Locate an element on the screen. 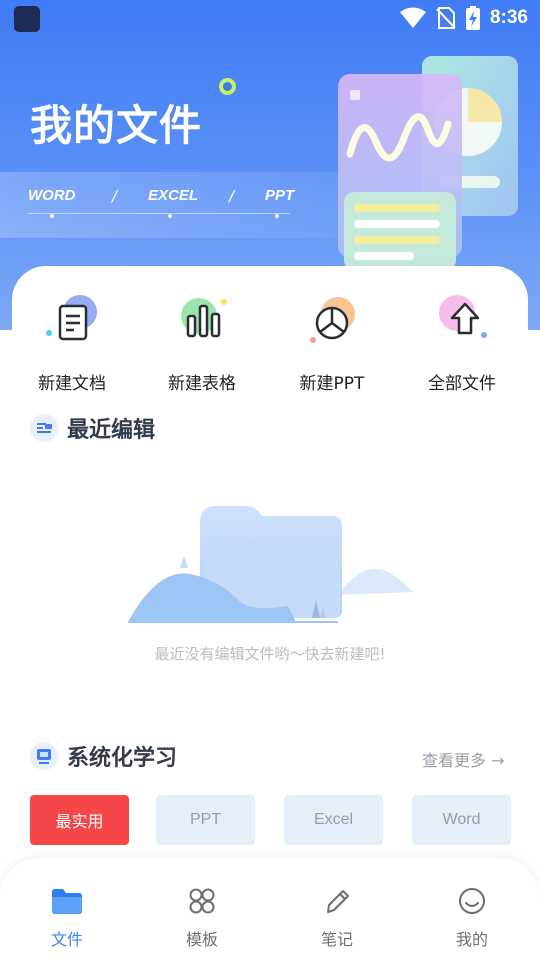  upload-arrow-icon is located at coordinates (463, 316).